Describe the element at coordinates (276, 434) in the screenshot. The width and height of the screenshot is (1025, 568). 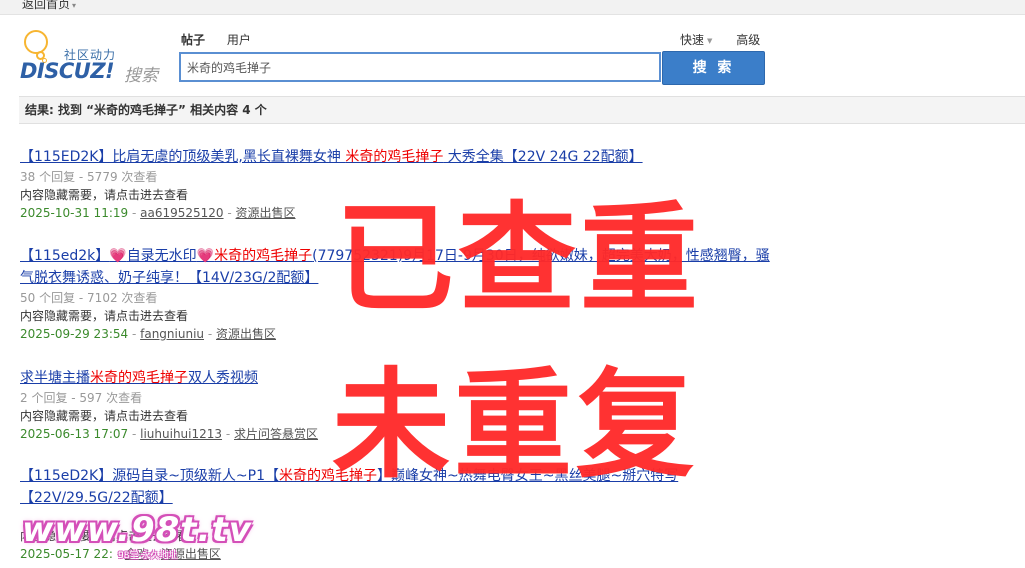
I see `result-forum-link: 求片问答悬赏区` at that location.